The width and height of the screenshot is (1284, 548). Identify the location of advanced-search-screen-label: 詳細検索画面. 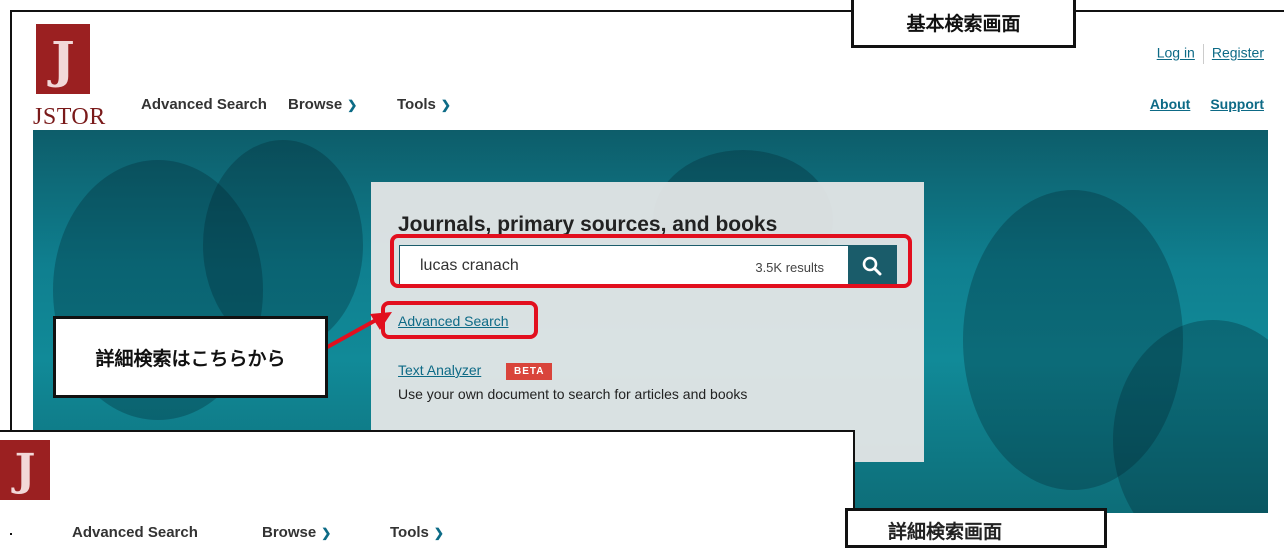
(976, 528).